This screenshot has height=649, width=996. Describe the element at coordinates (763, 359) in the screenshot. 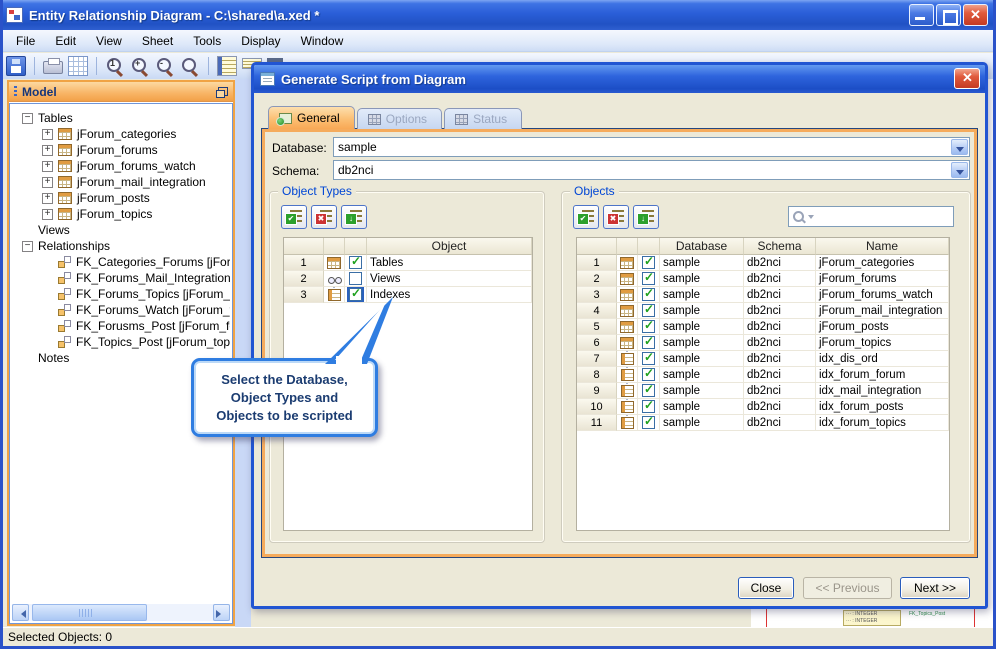

I see `table-row: 7 sample db2nci idx_dis_ord` at that location.